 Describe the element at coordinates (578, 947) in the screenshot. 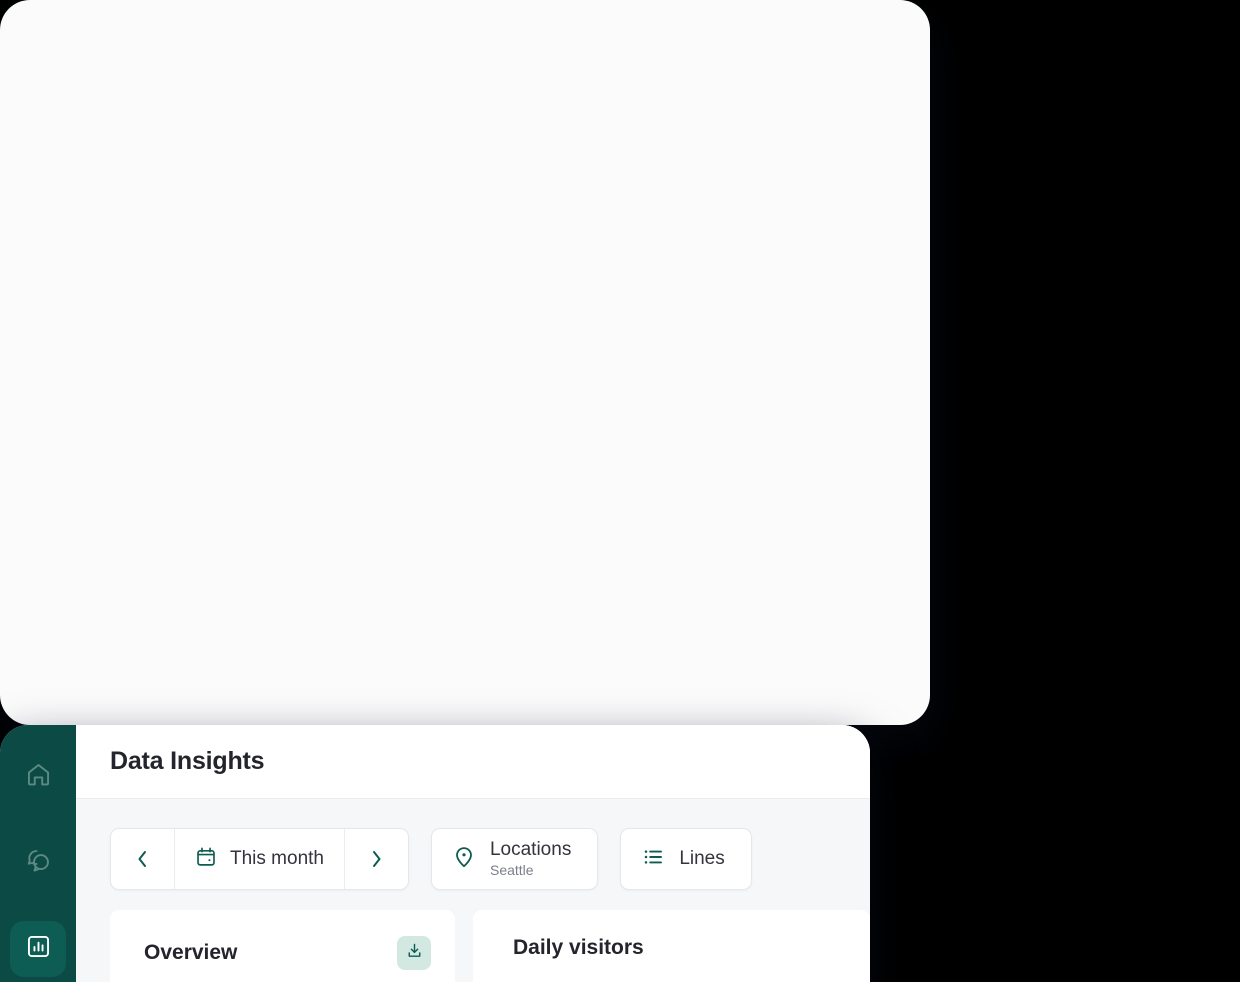

I see `daily-visitors-title: Daily visitors` at that location.